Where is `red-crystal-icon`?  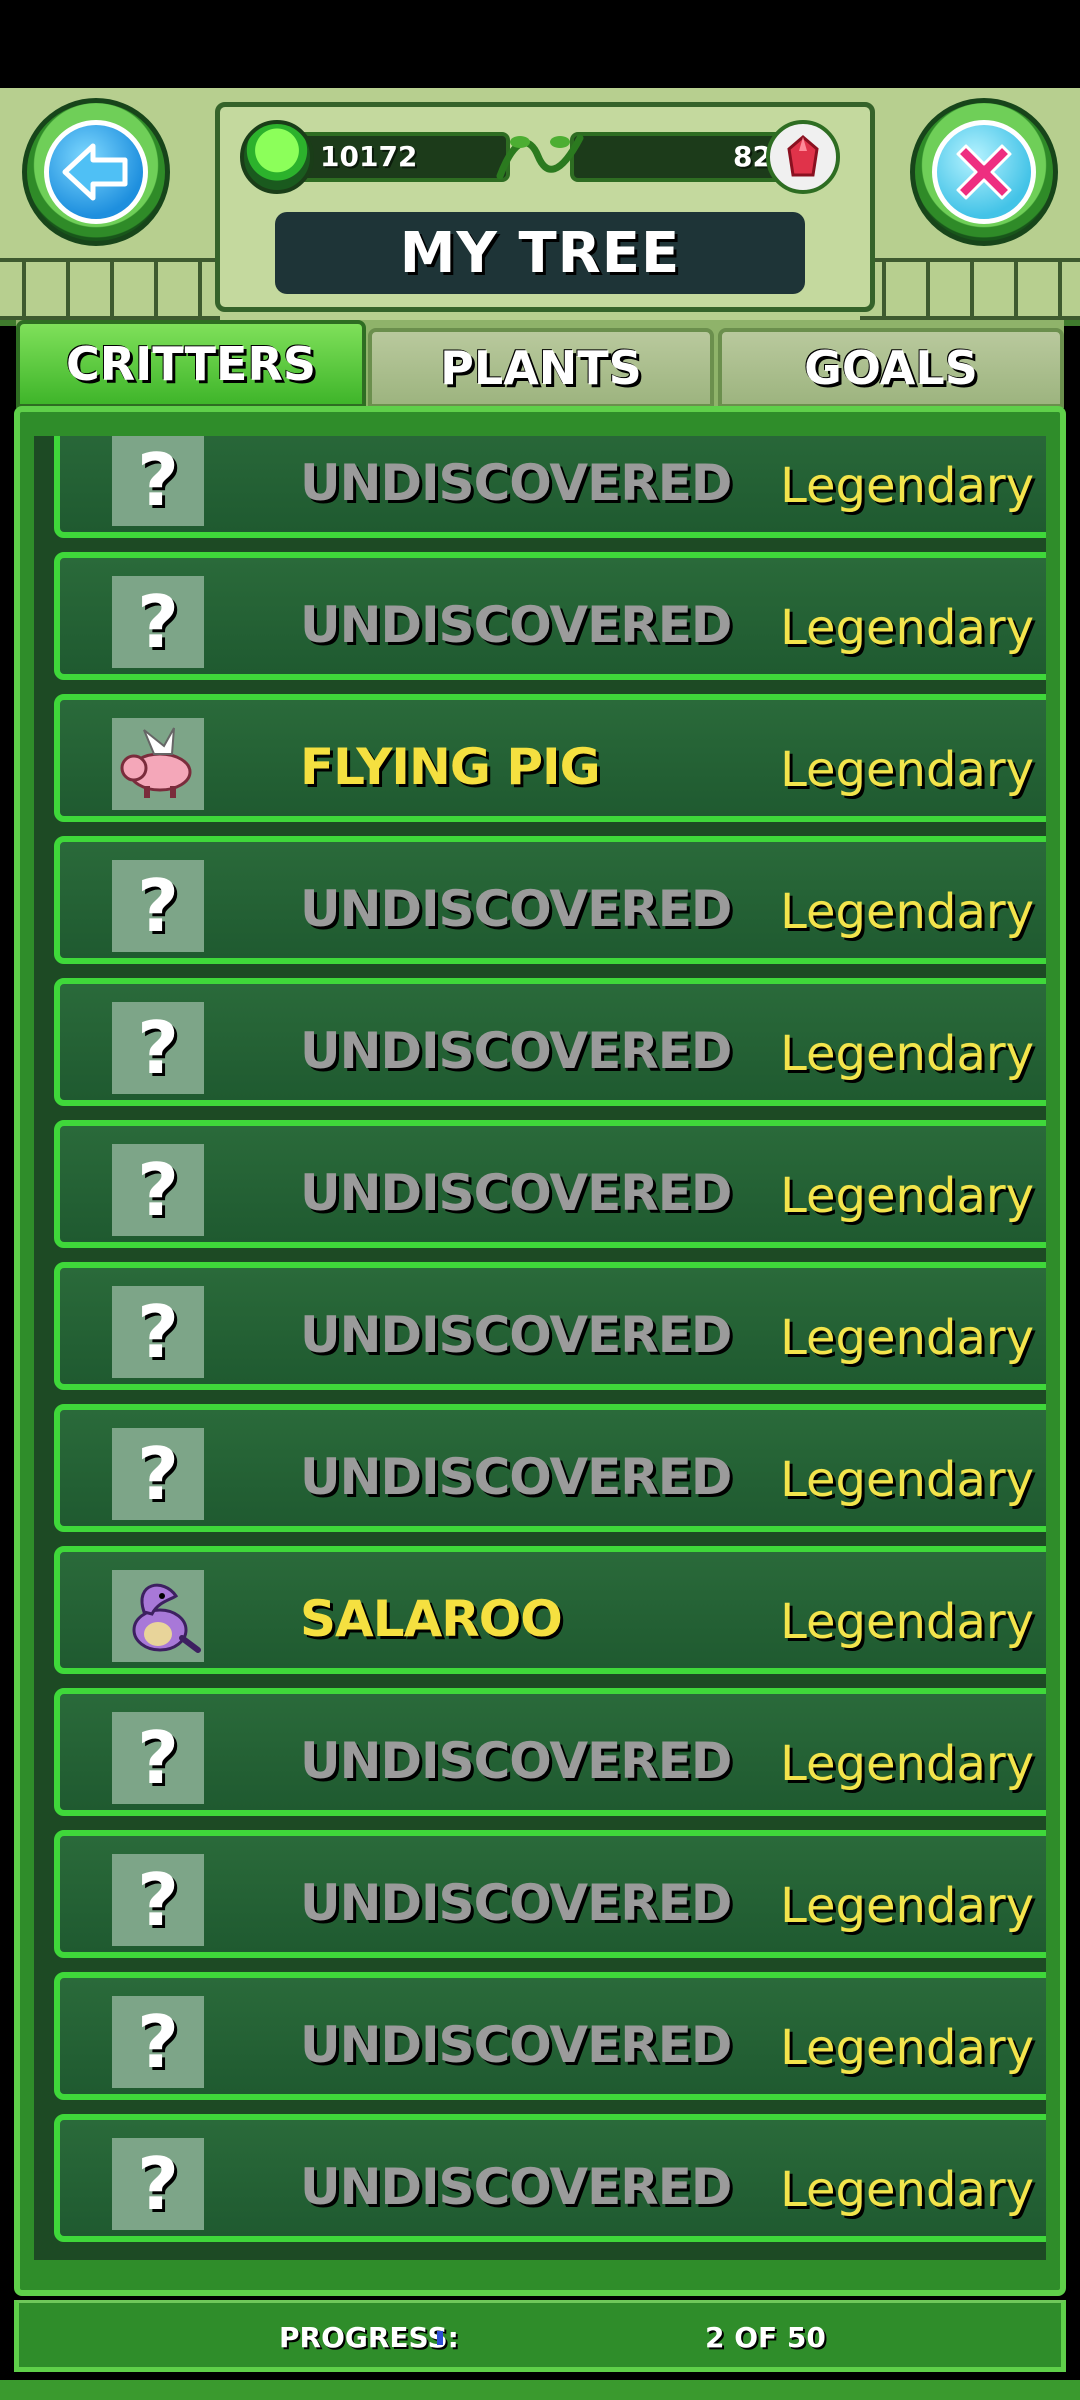 red-crystal-icon is located at coordinates (803, 157).